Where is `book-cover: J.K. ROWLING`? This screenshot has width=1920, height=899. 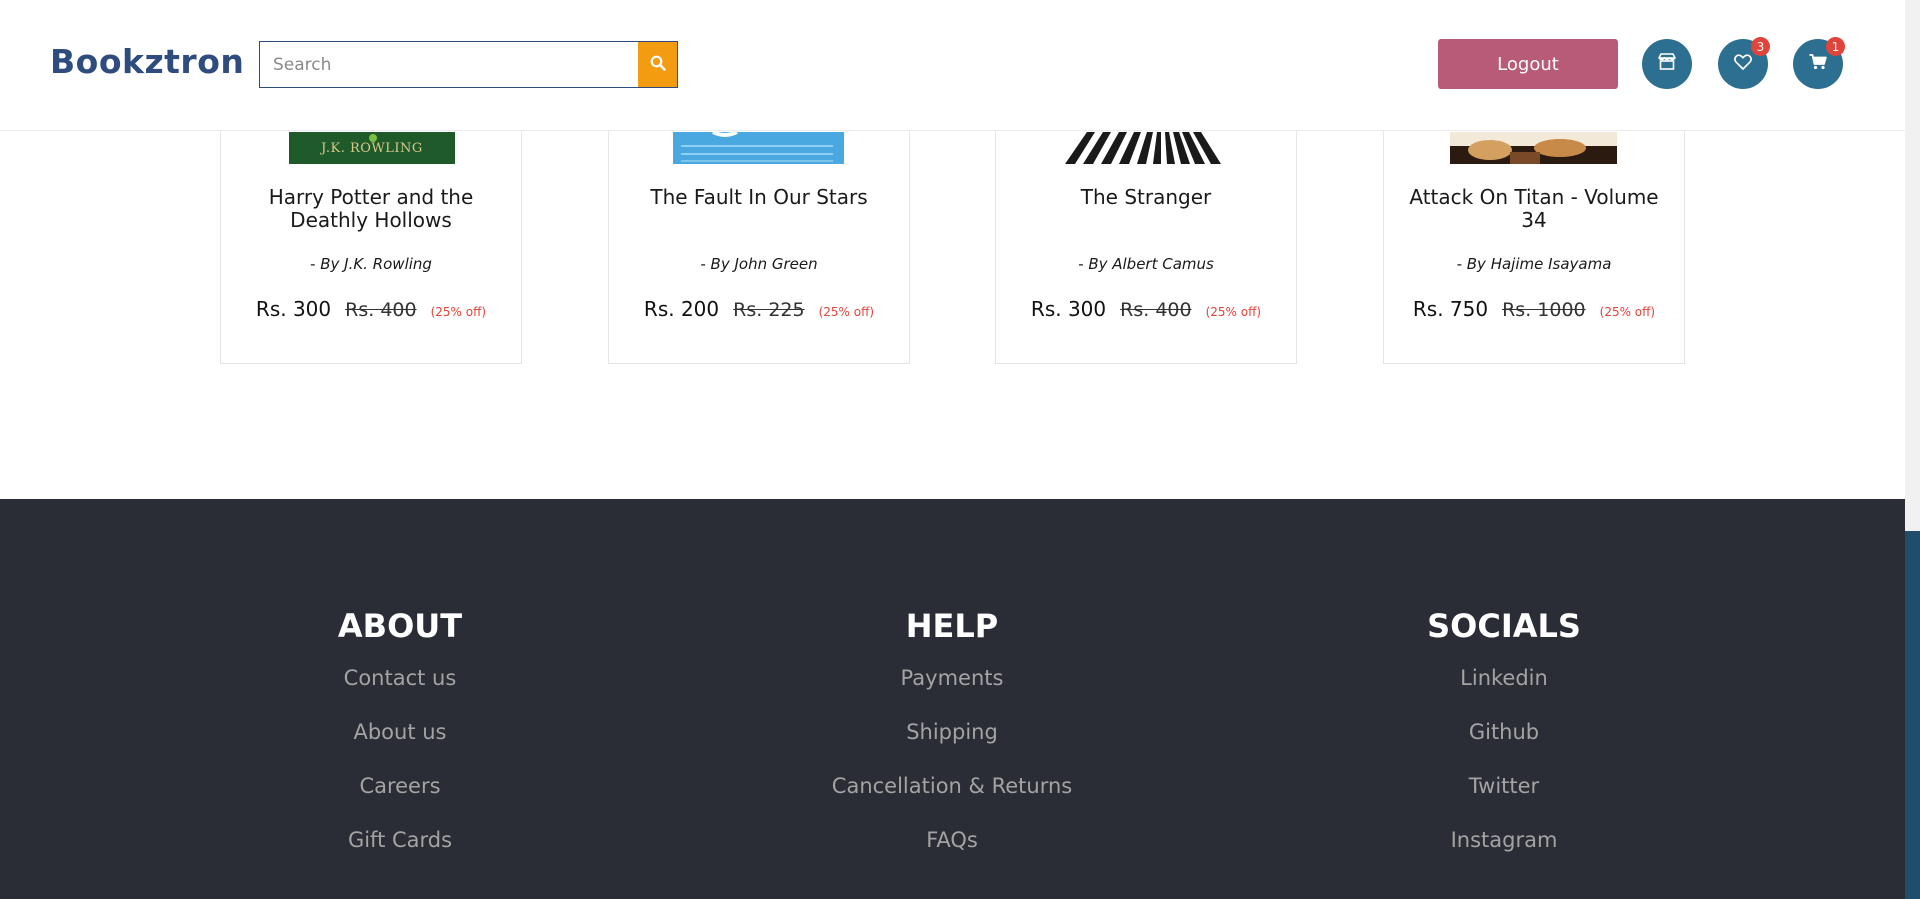
book-cover: J.K. ROWLING is located at coordinates (372, 148).